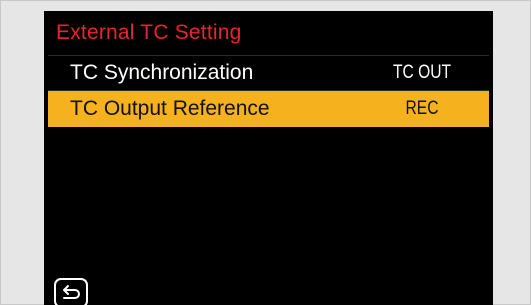 The height and width of the screenshot is (305, 531). Describe the element at coordinates (162, 72) in the screenshot. I see `menu-item-label: TC Synchronization` at that location.